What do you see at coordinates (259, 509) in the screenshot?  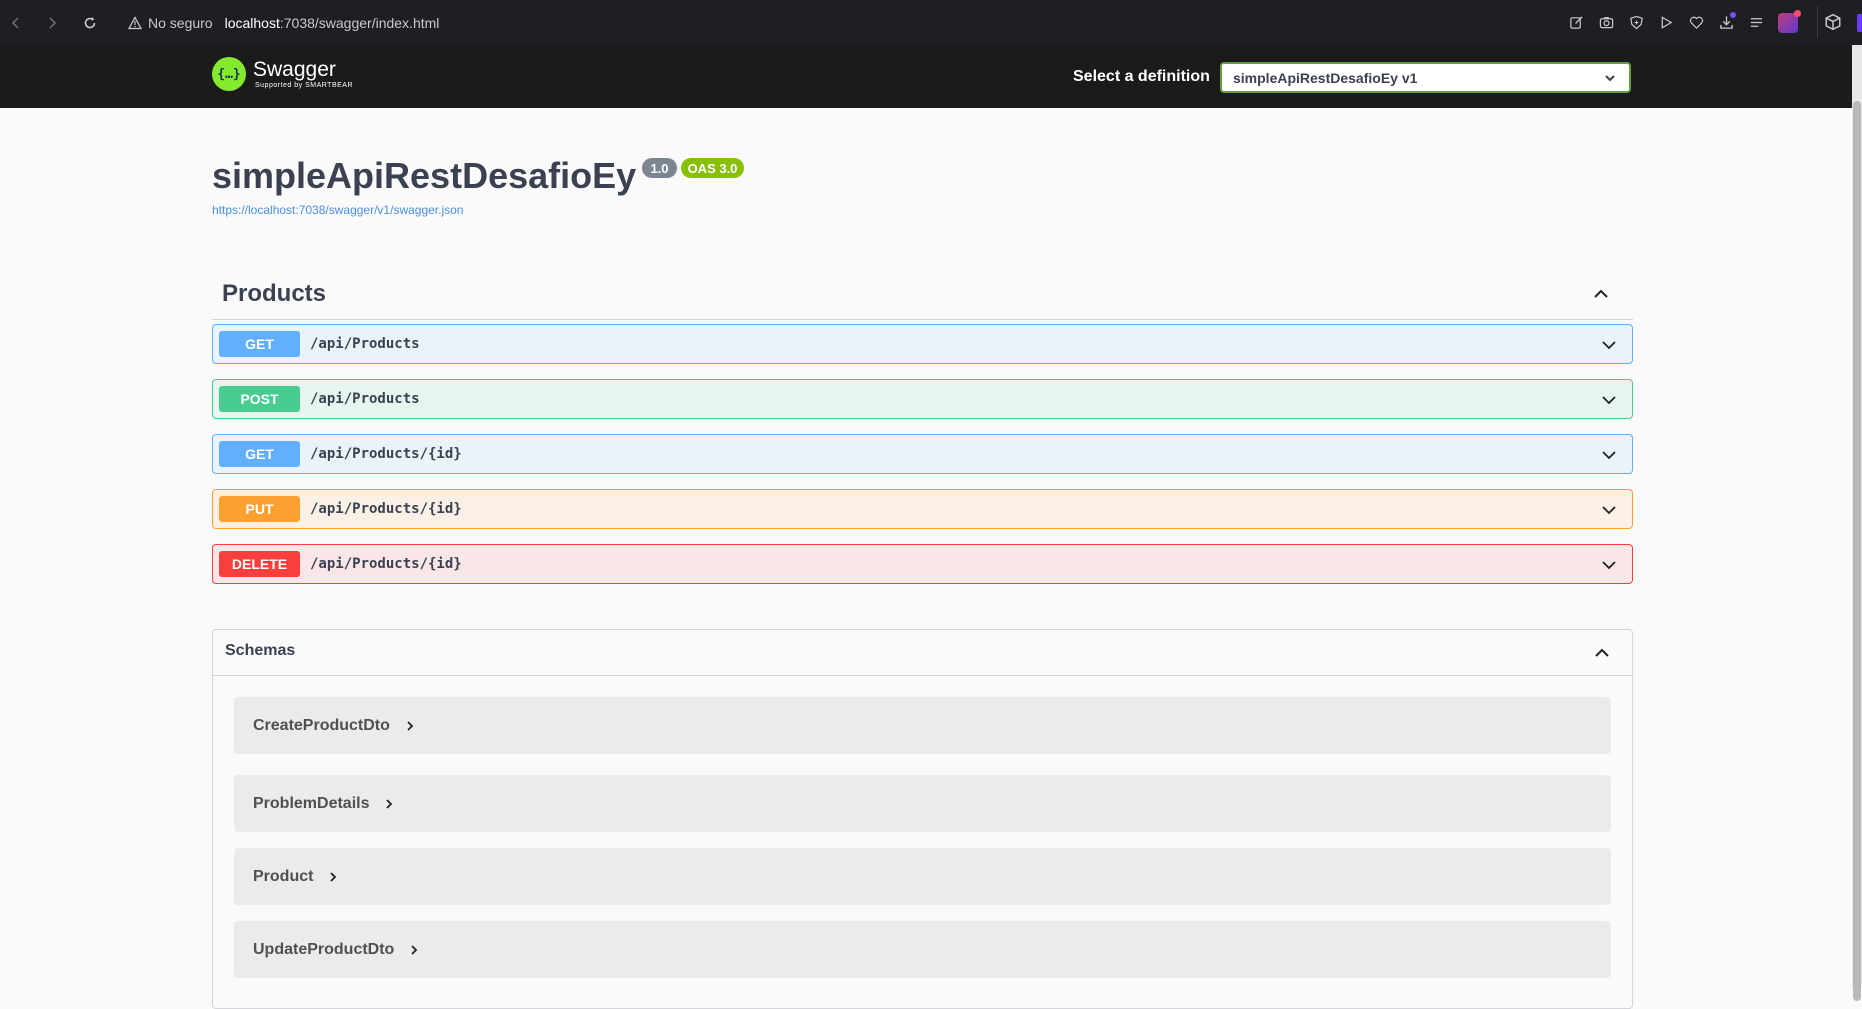 I see `method-badge: PUT` at bounding box center [259, 509].